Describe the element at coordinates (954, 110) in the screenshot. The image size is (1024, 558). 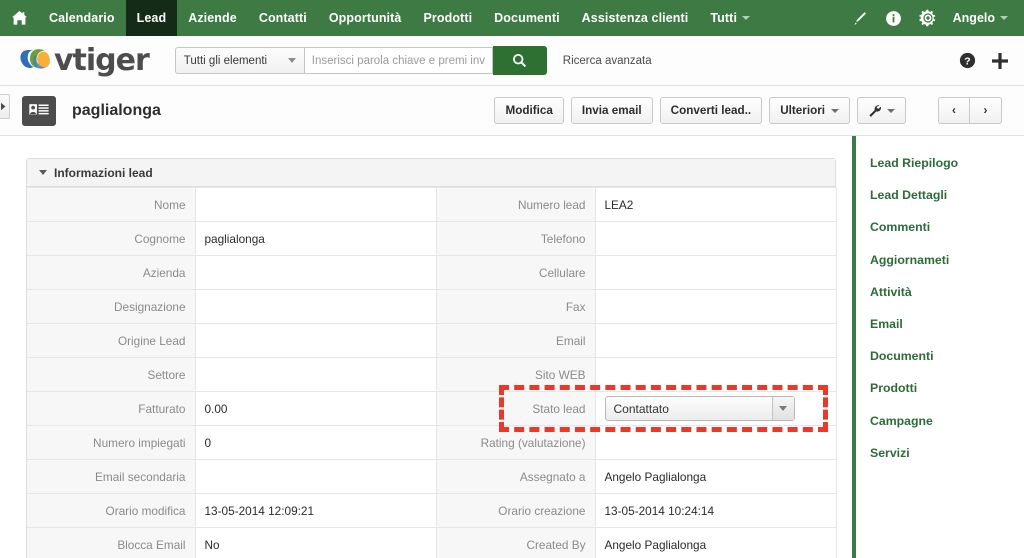
I see `previous-record-button: ‹` at that location.